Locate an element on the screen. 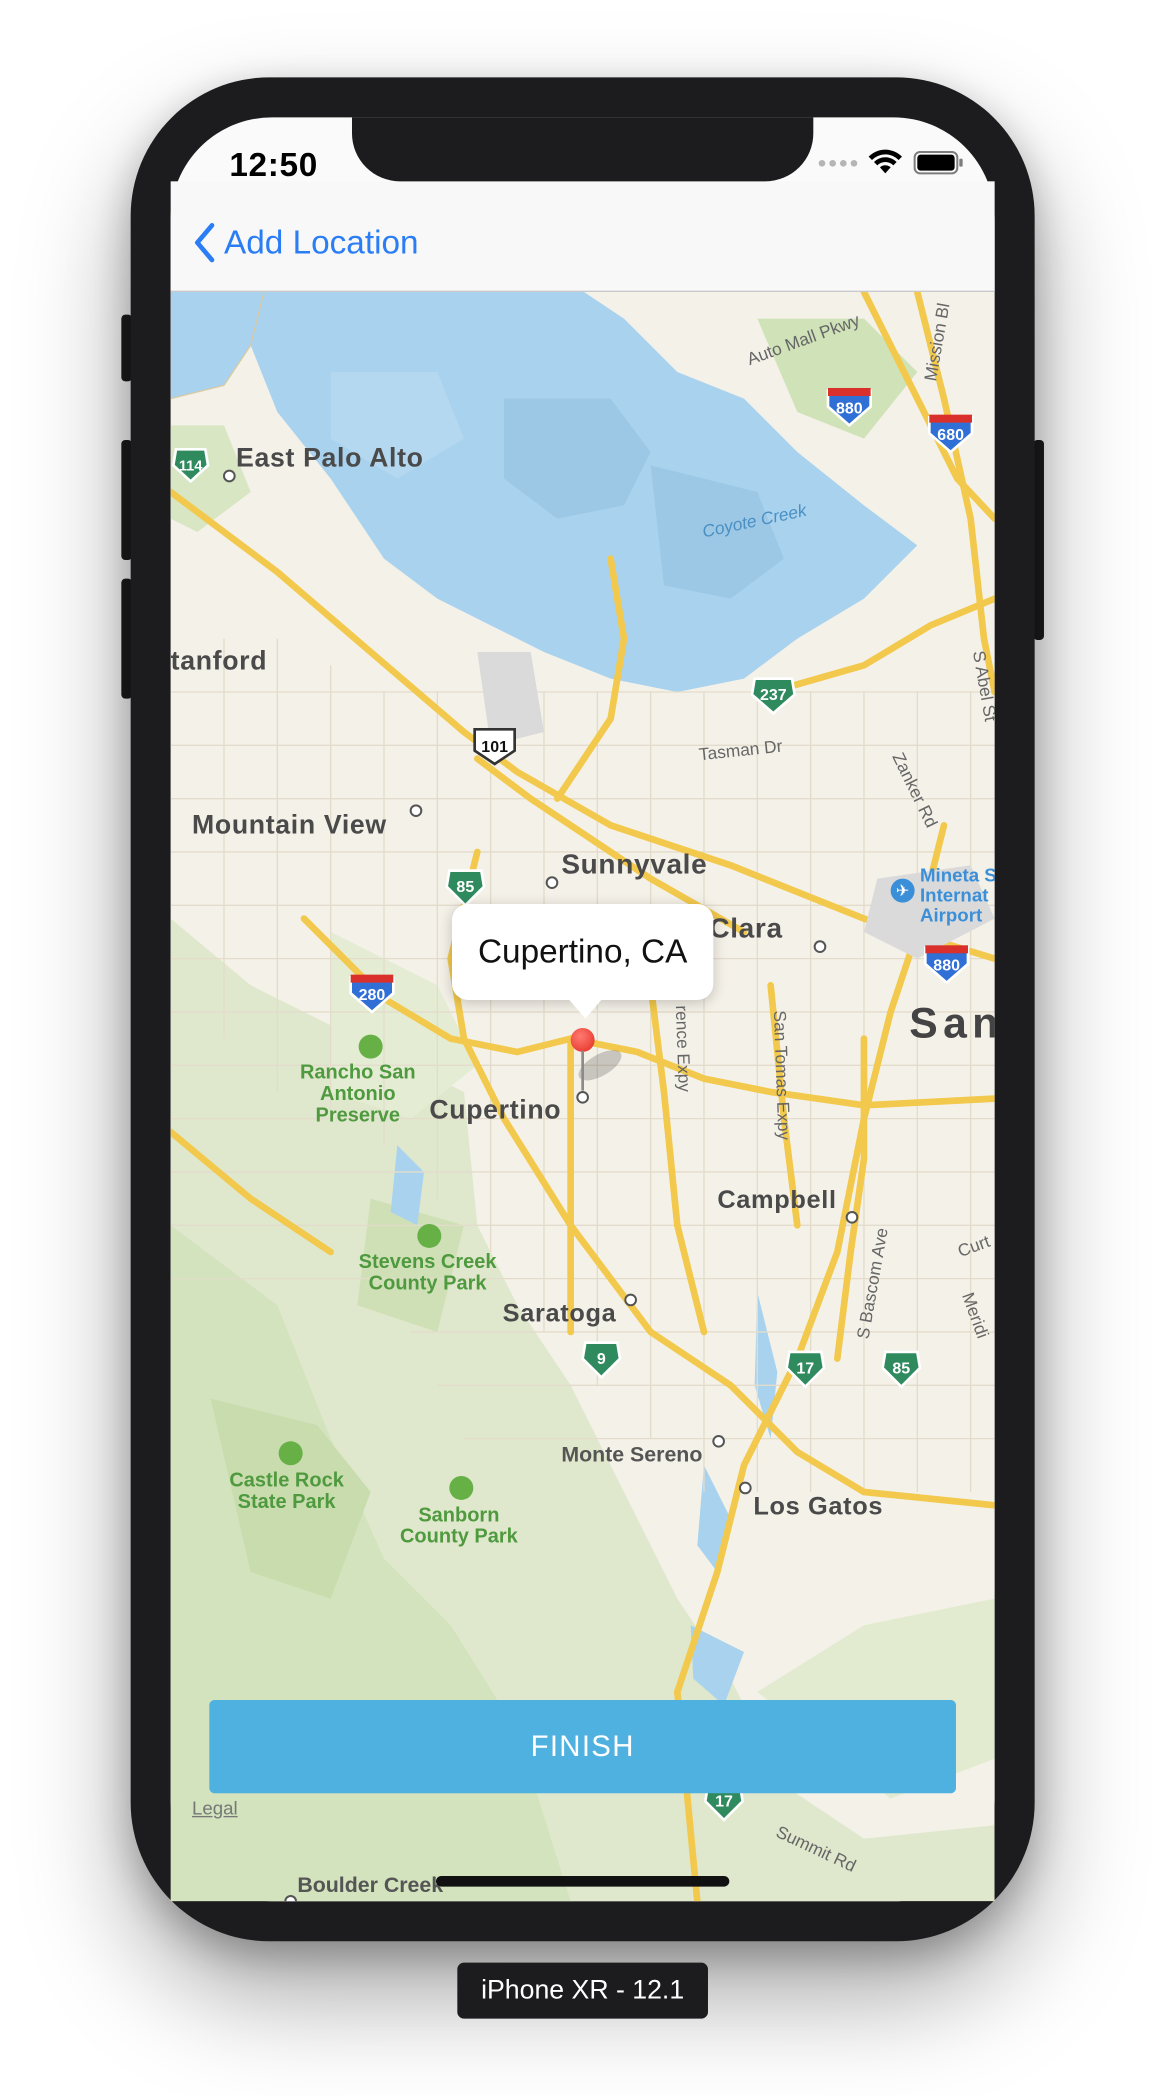 This screenshot has width=1168, height=2096. label-airport: Mineta S Internat Airport is located at coordinates (957, 894).